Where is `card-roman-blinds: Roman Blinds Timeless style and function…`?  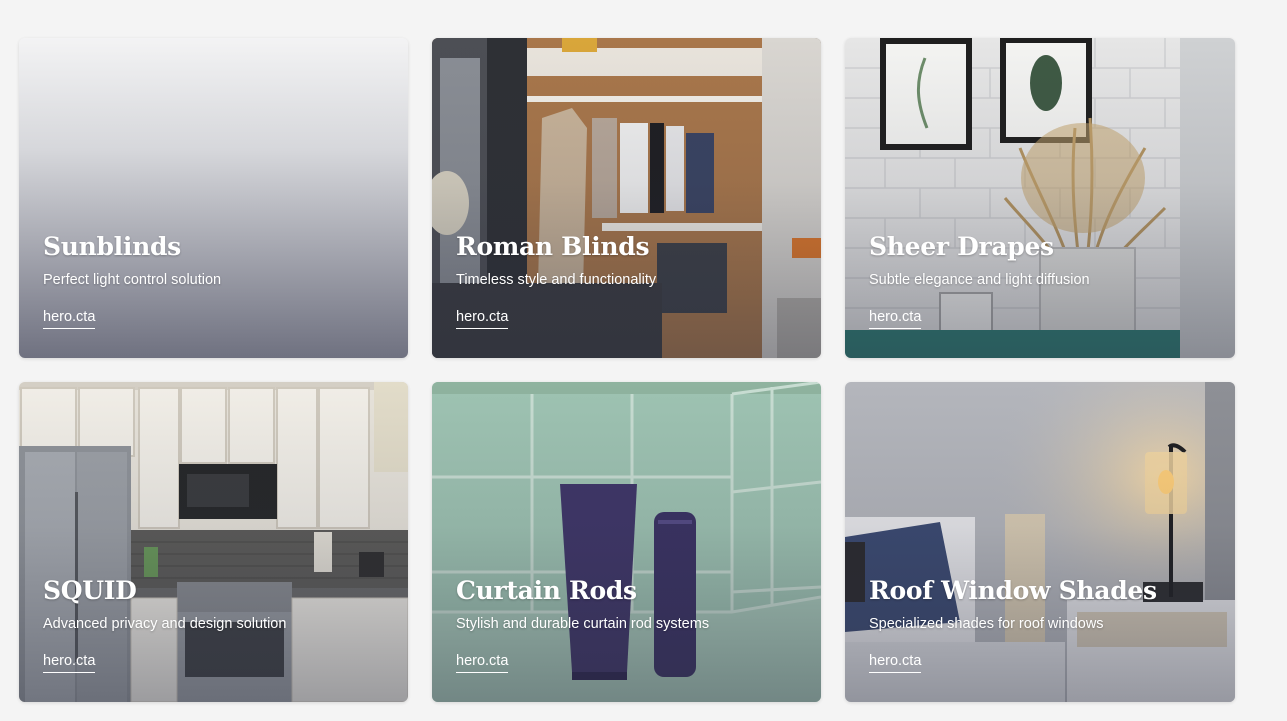
card-roman-blinds: Roman Blinds Timeless style and function… is located at coordinates (626, 198).